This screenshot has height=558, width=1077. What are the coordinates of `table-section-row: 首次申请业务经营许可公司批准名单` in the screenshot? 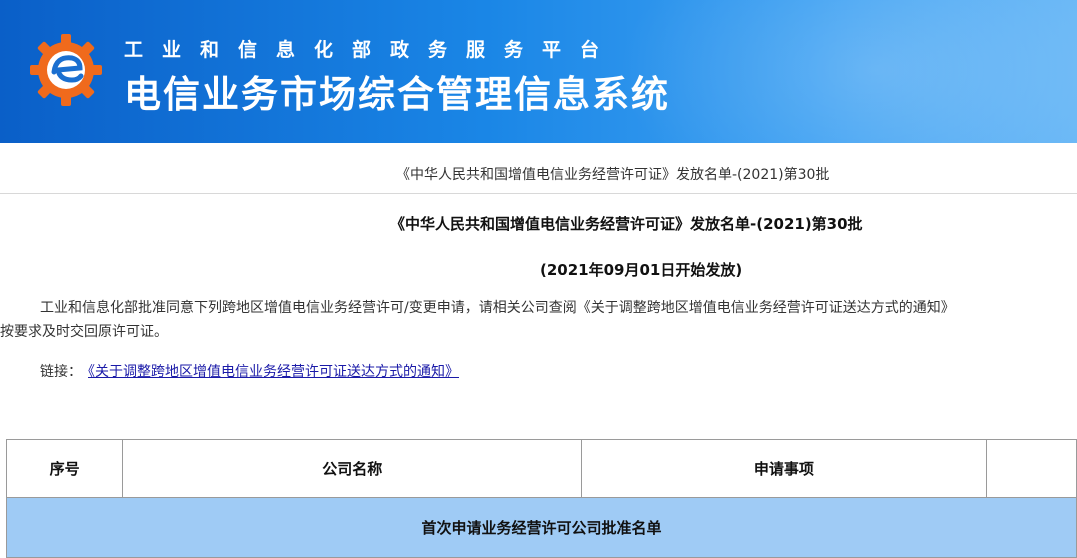 It's located at (541, 527).